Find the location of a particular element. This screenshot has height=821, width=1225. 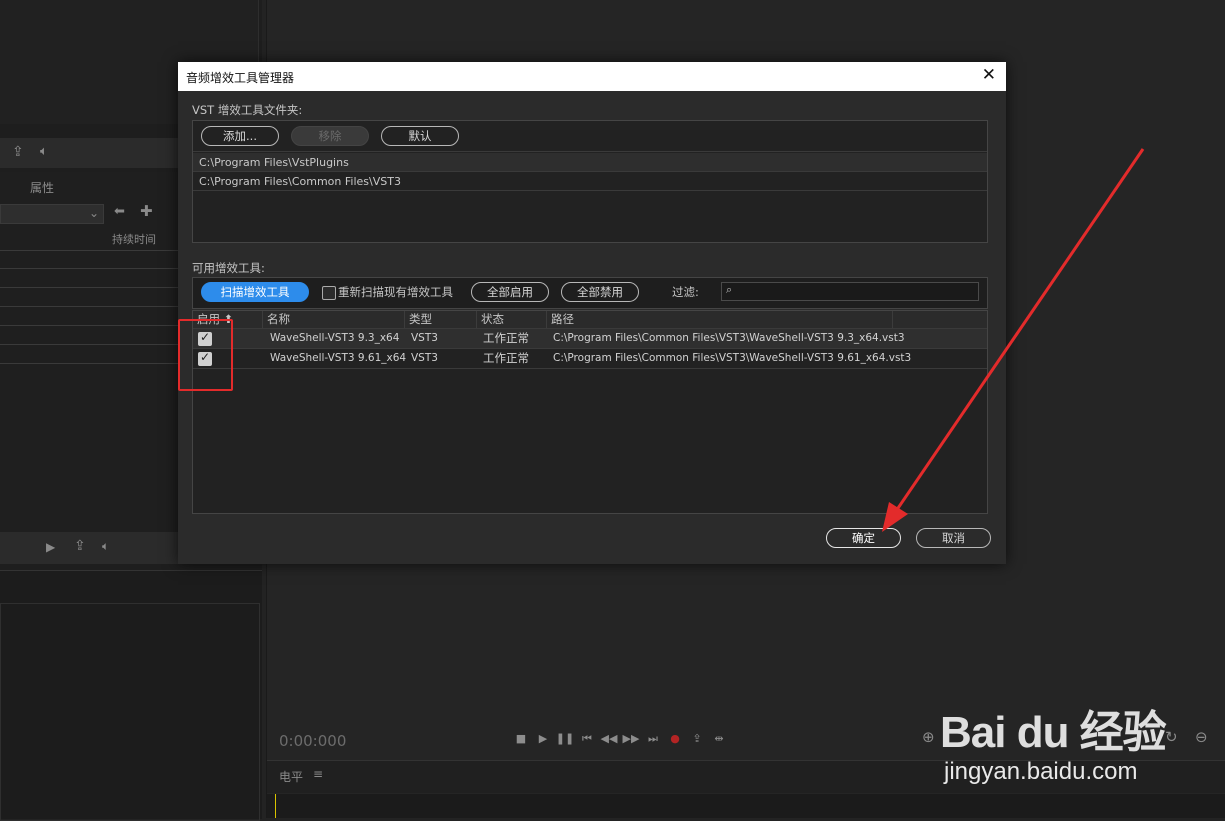

level-meter is located at coordinates (746, 806).